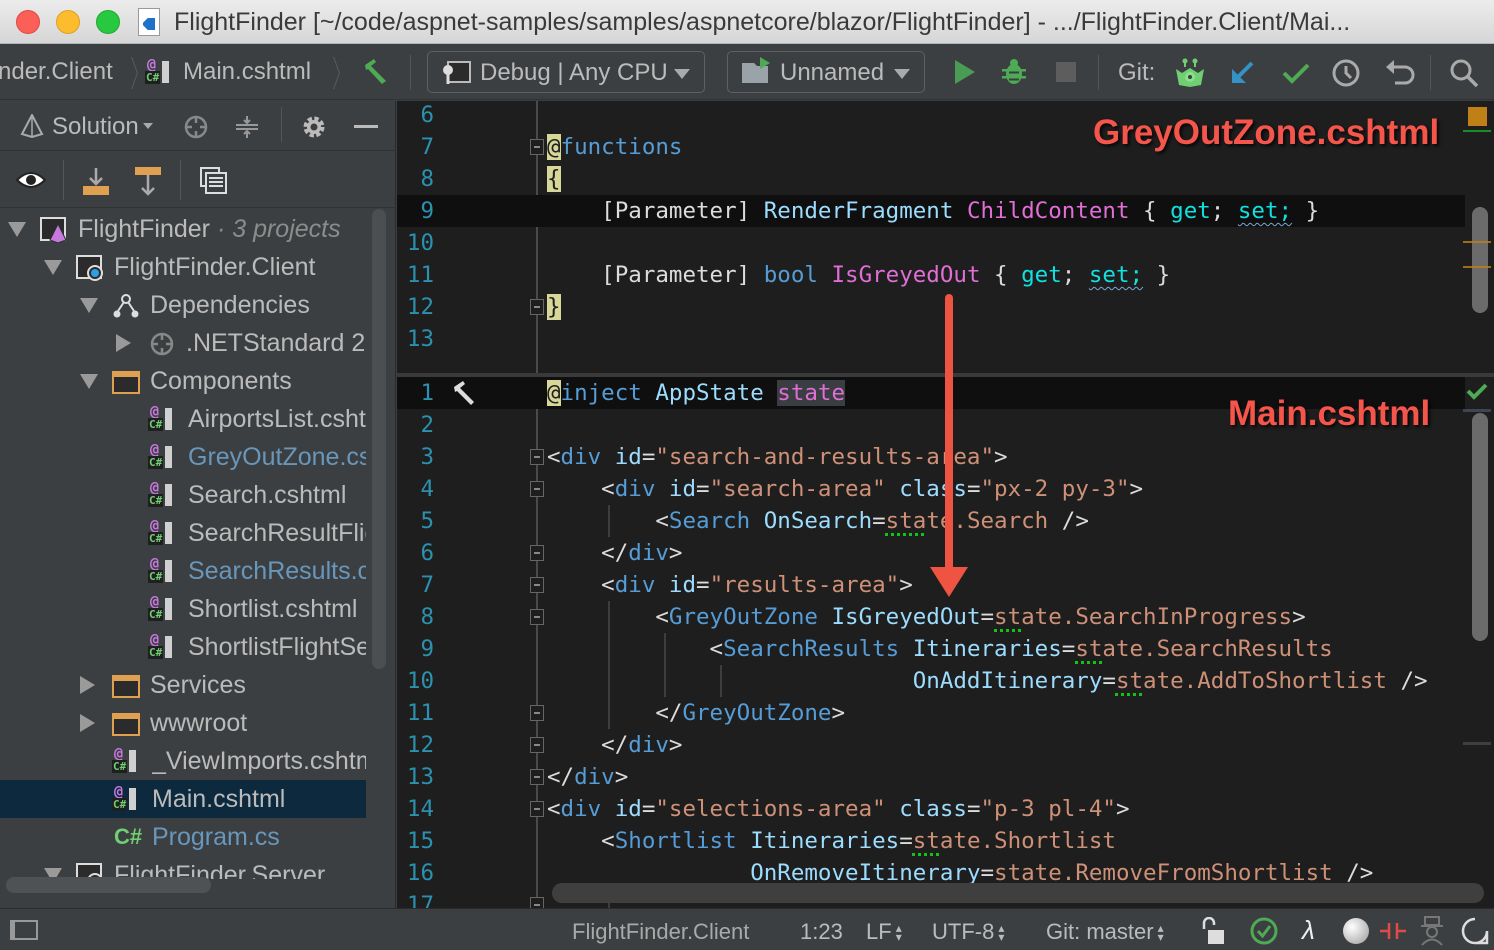  I want to click on breakpoint-icon, so click(1393, 931).